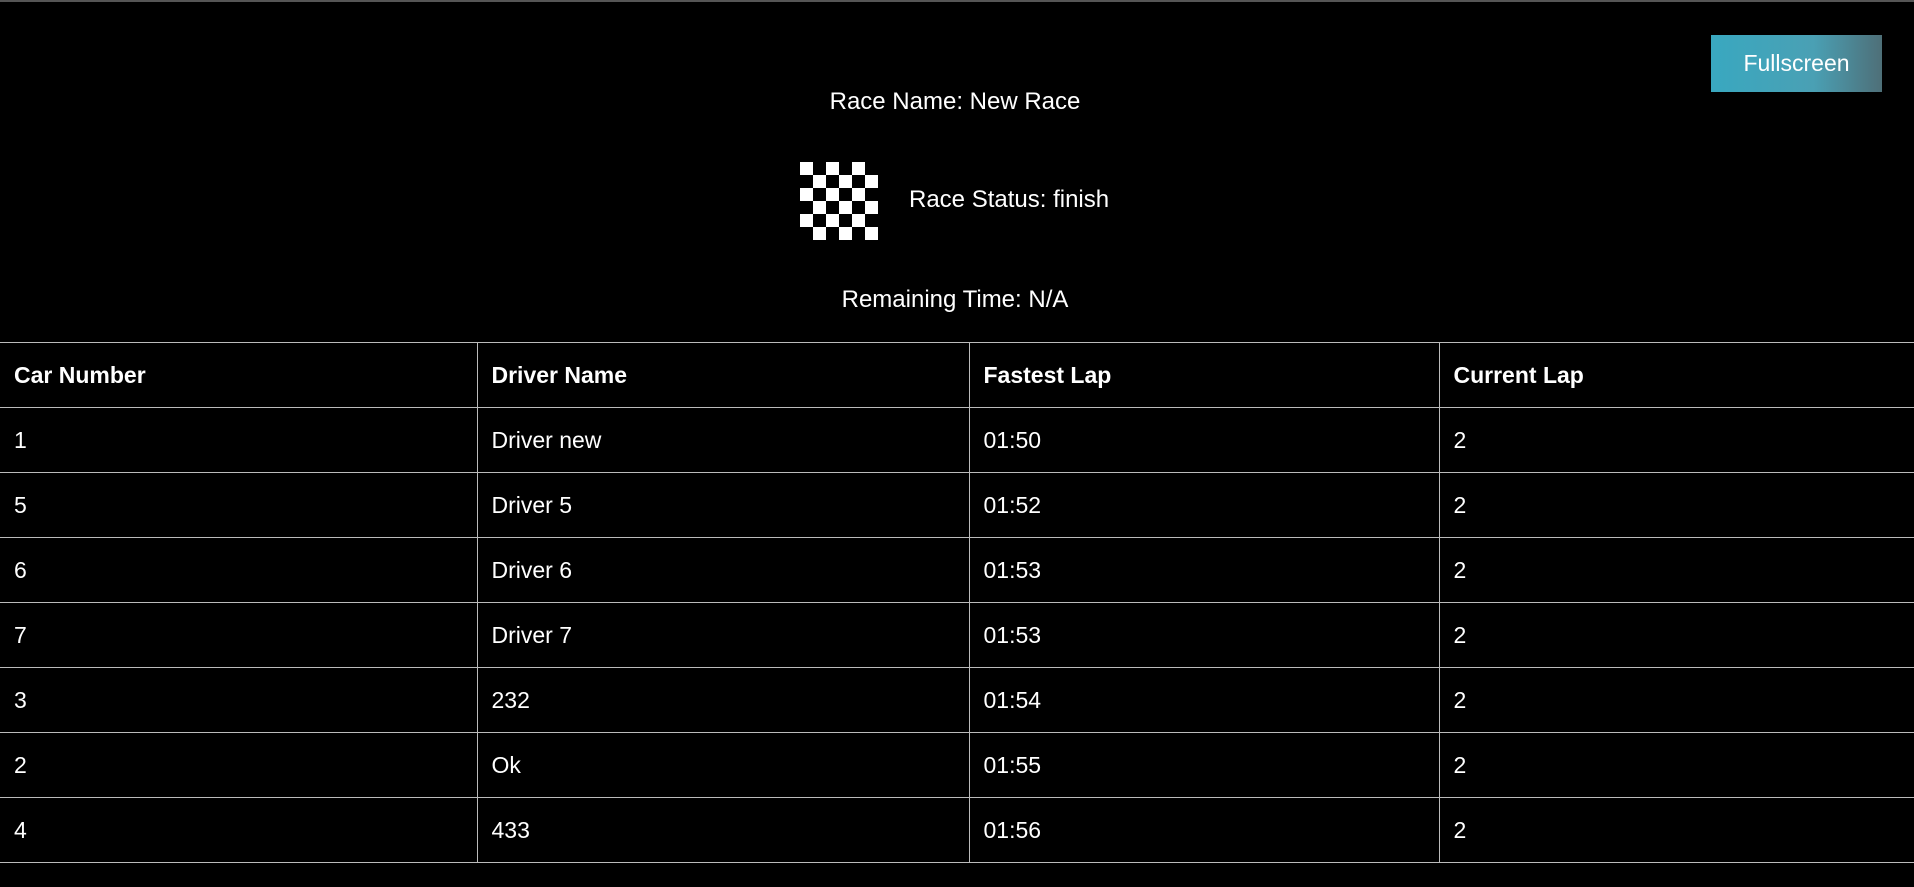  Describe the element at coordinates (1796, 63) in the screenshot. I see `fullscreen-button: Fullscreen` at that location.